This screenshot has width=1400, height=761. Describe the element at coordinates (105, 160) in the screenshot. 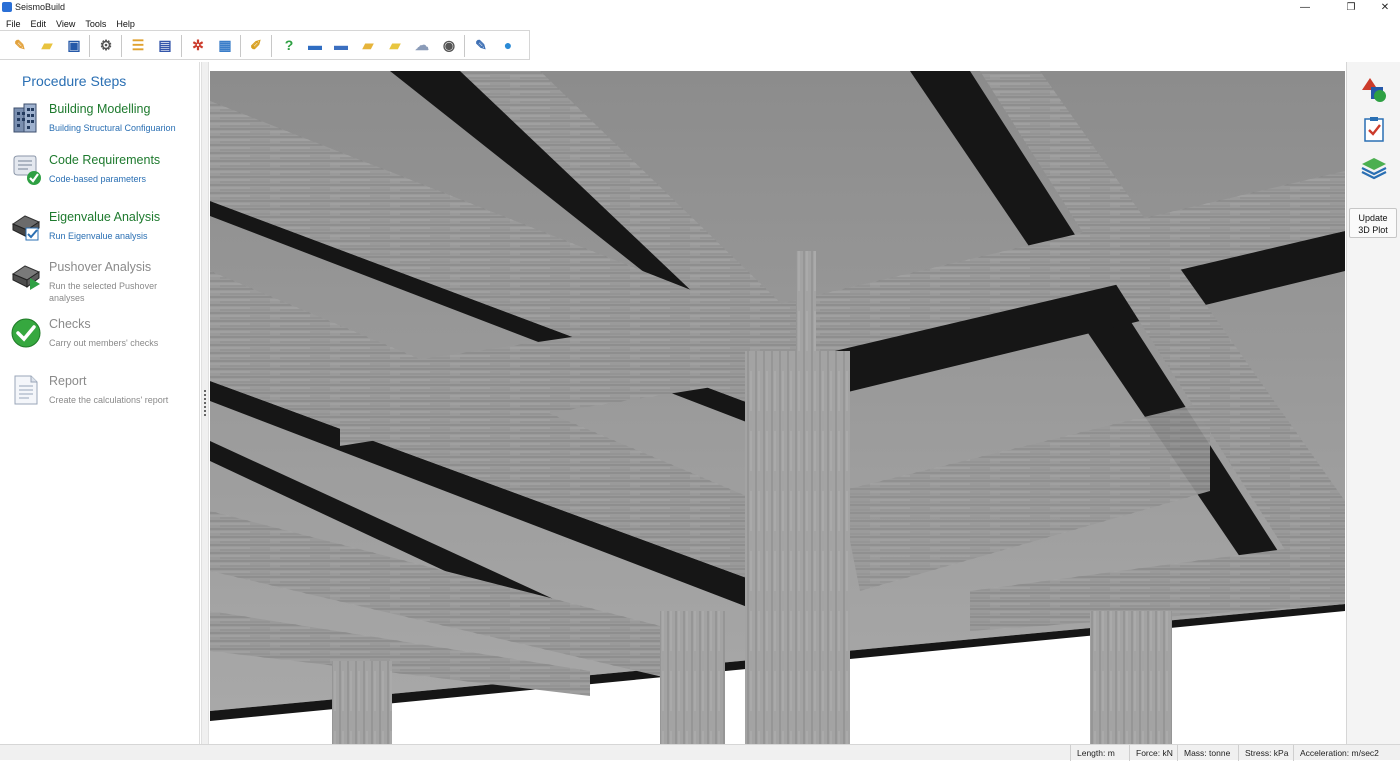

I see `step-label: Code Requirements` at that location.